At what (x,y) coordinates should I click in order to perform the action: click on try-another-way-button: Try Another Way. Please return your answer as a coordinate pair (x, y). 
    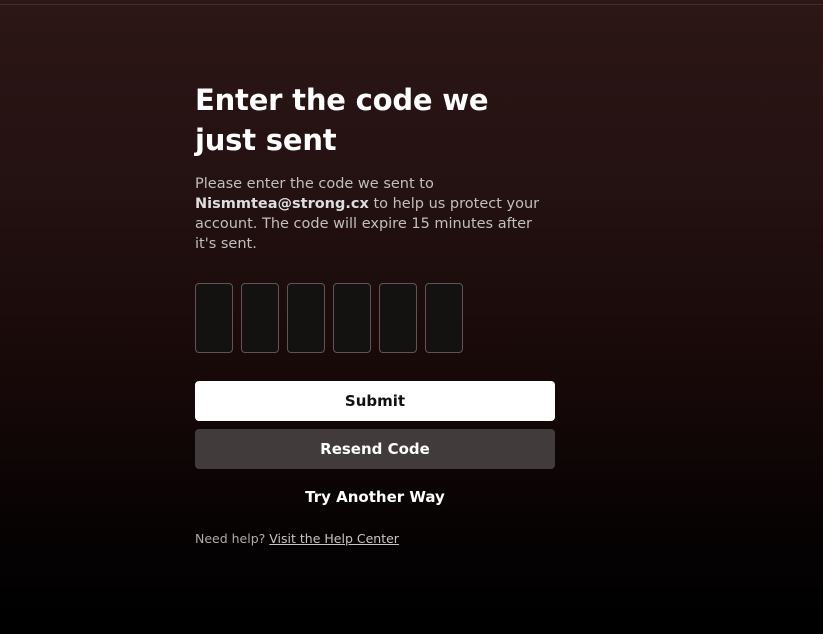
    Looking at the image, I should click on (375, 497).